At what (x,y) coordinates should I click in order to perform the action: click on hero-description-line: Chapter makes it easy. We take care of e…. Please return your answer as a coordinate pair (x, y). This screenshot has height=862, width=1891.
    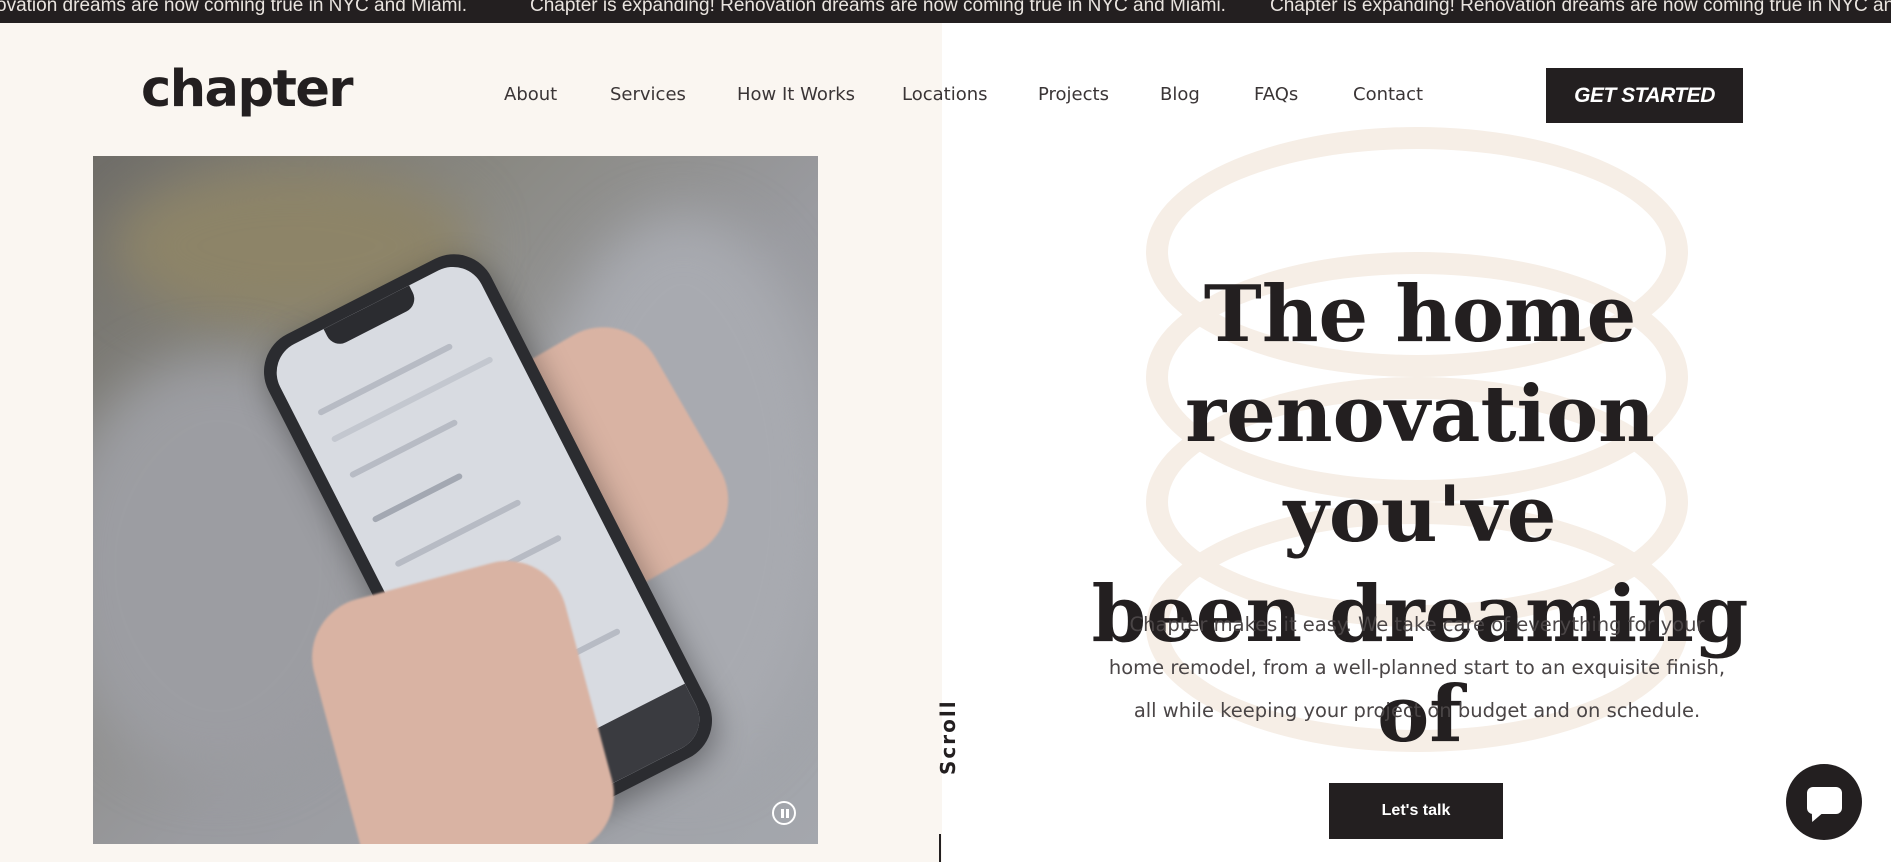
    Looking at the image, I should click on (1417, 624).